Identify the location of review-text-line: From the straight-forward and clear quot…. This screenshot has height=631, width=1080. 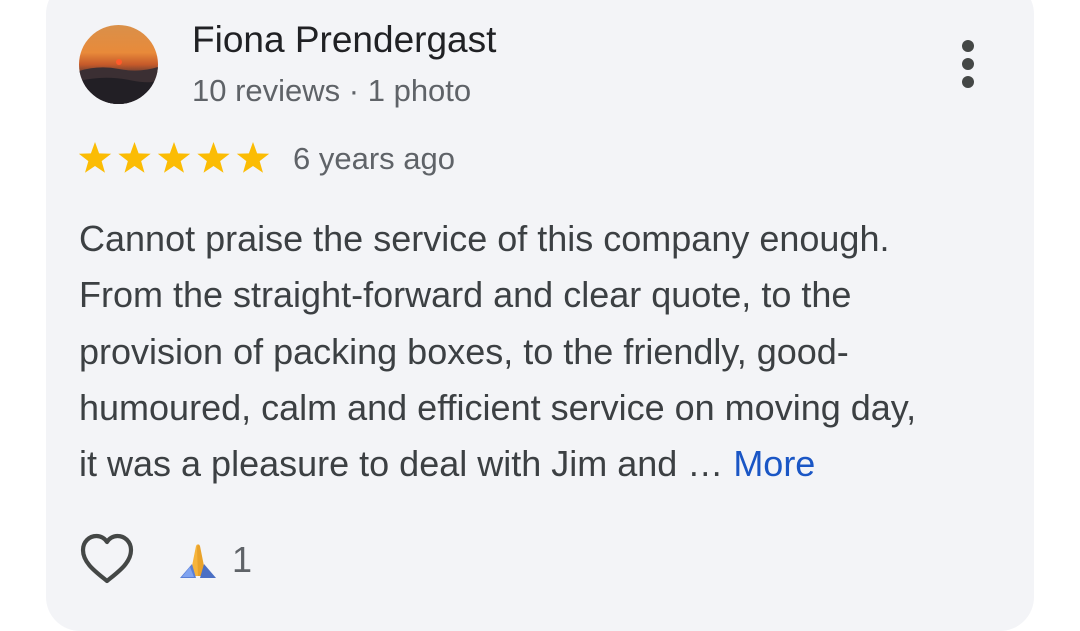
(465, 295).